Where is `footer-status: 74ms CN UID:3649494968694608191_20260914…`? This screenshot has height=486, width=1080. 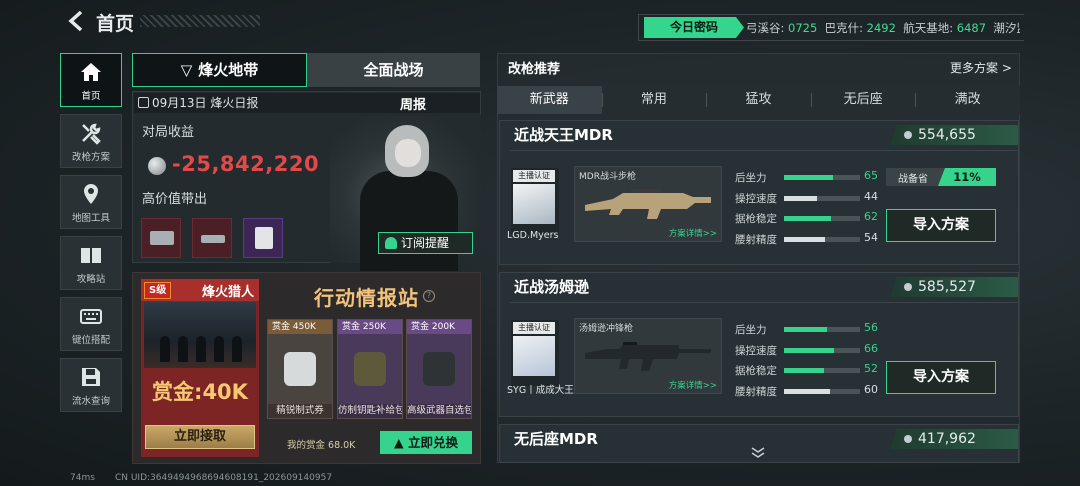 footer-status: 74ms CN UID:3649494968694608191_20260914… is located at coordinates (201, 478).